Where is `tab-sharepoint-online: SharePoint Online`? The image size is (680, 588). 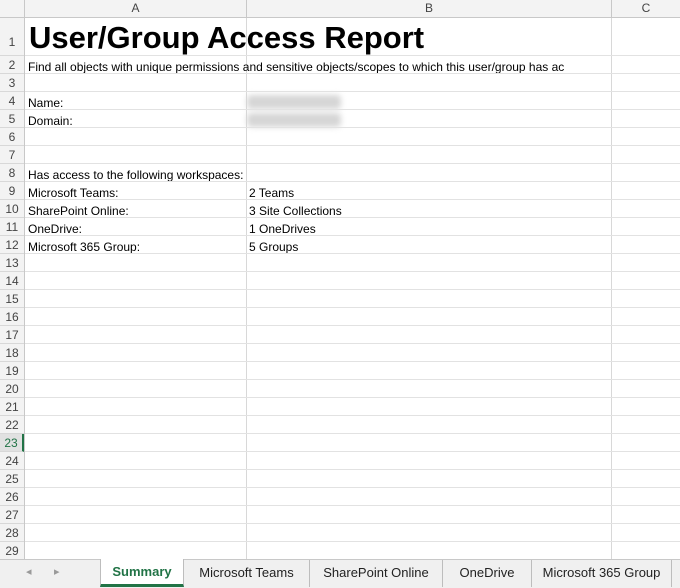
tab-sharepoint-online: SharePoint Online is located at coordinates (376, 573).